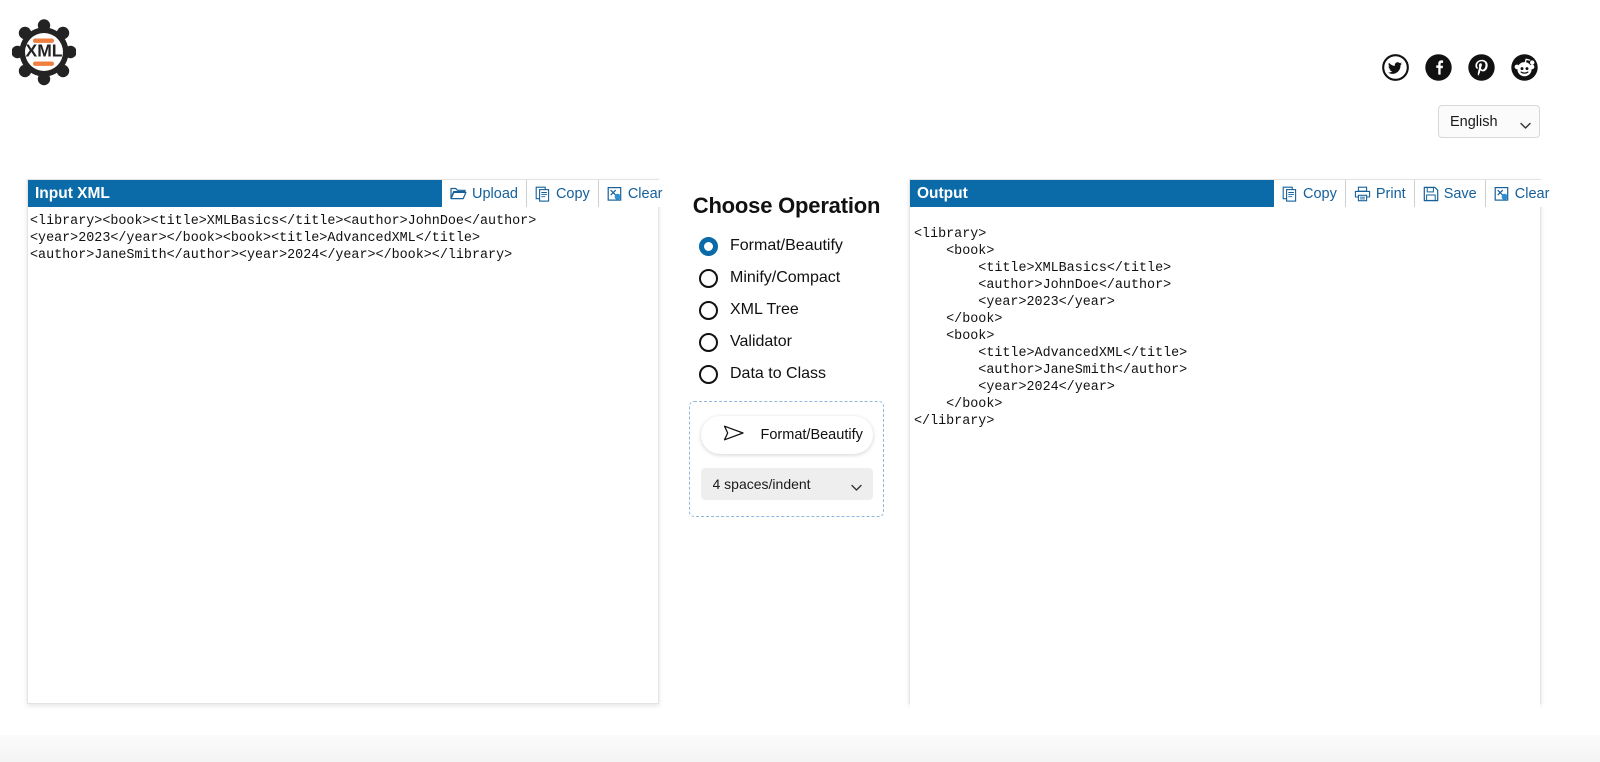  What do you see at coordinates (800, 748) in the screenshot?
I see `footer-strip` at bounding box center [800, 748].